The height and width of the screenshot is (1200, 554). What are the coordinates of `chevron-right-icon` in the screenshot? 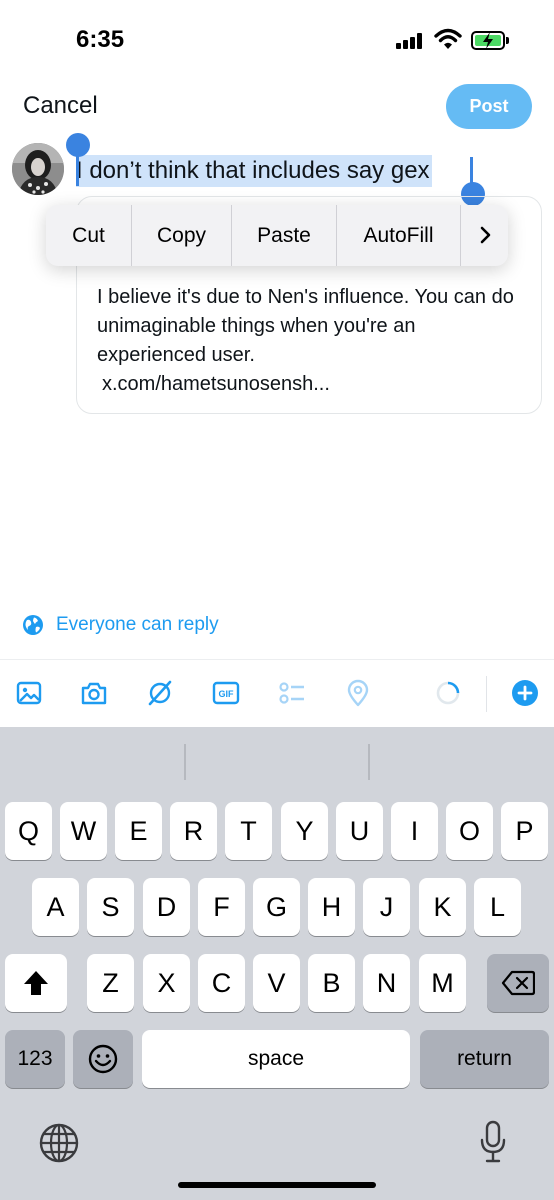 It's located at (485, 235).